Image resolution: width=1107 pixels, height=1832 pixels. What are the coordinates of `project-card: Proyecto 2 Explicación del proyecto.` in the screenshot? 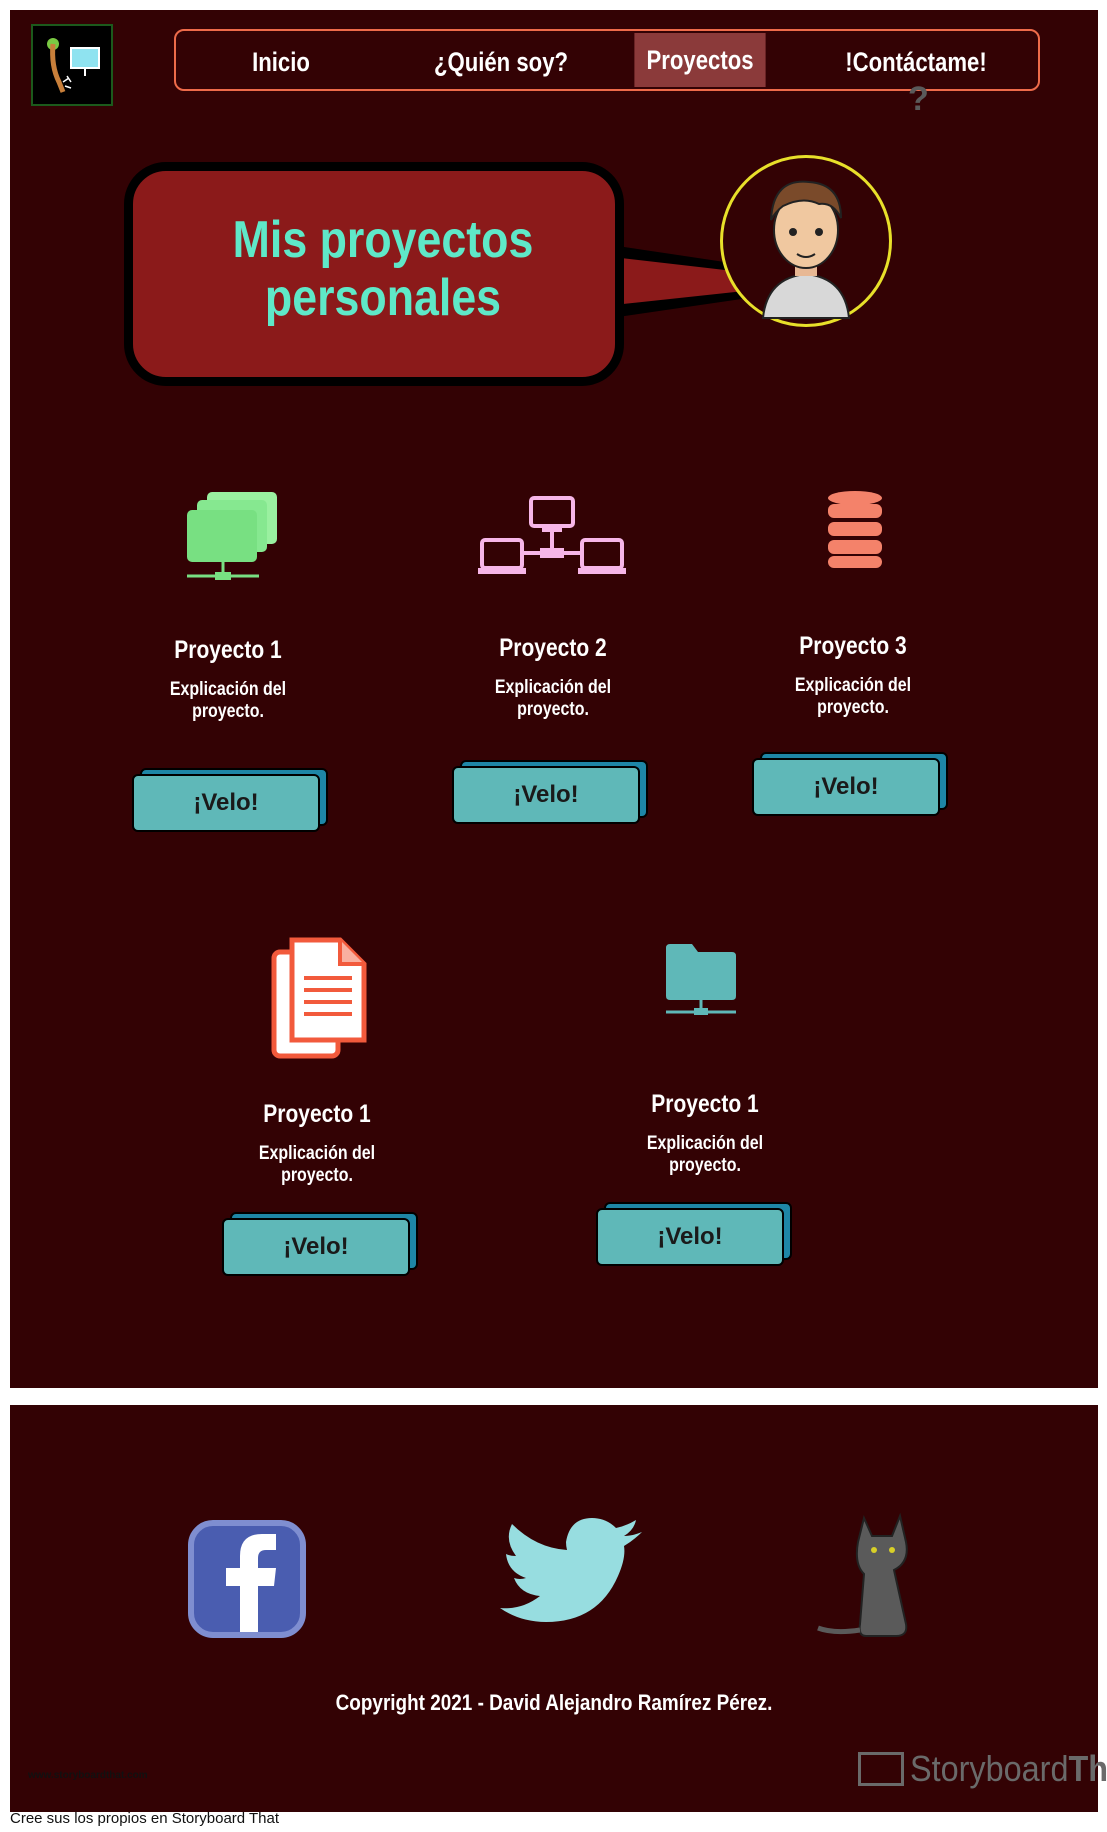 It's located at (553, 677).